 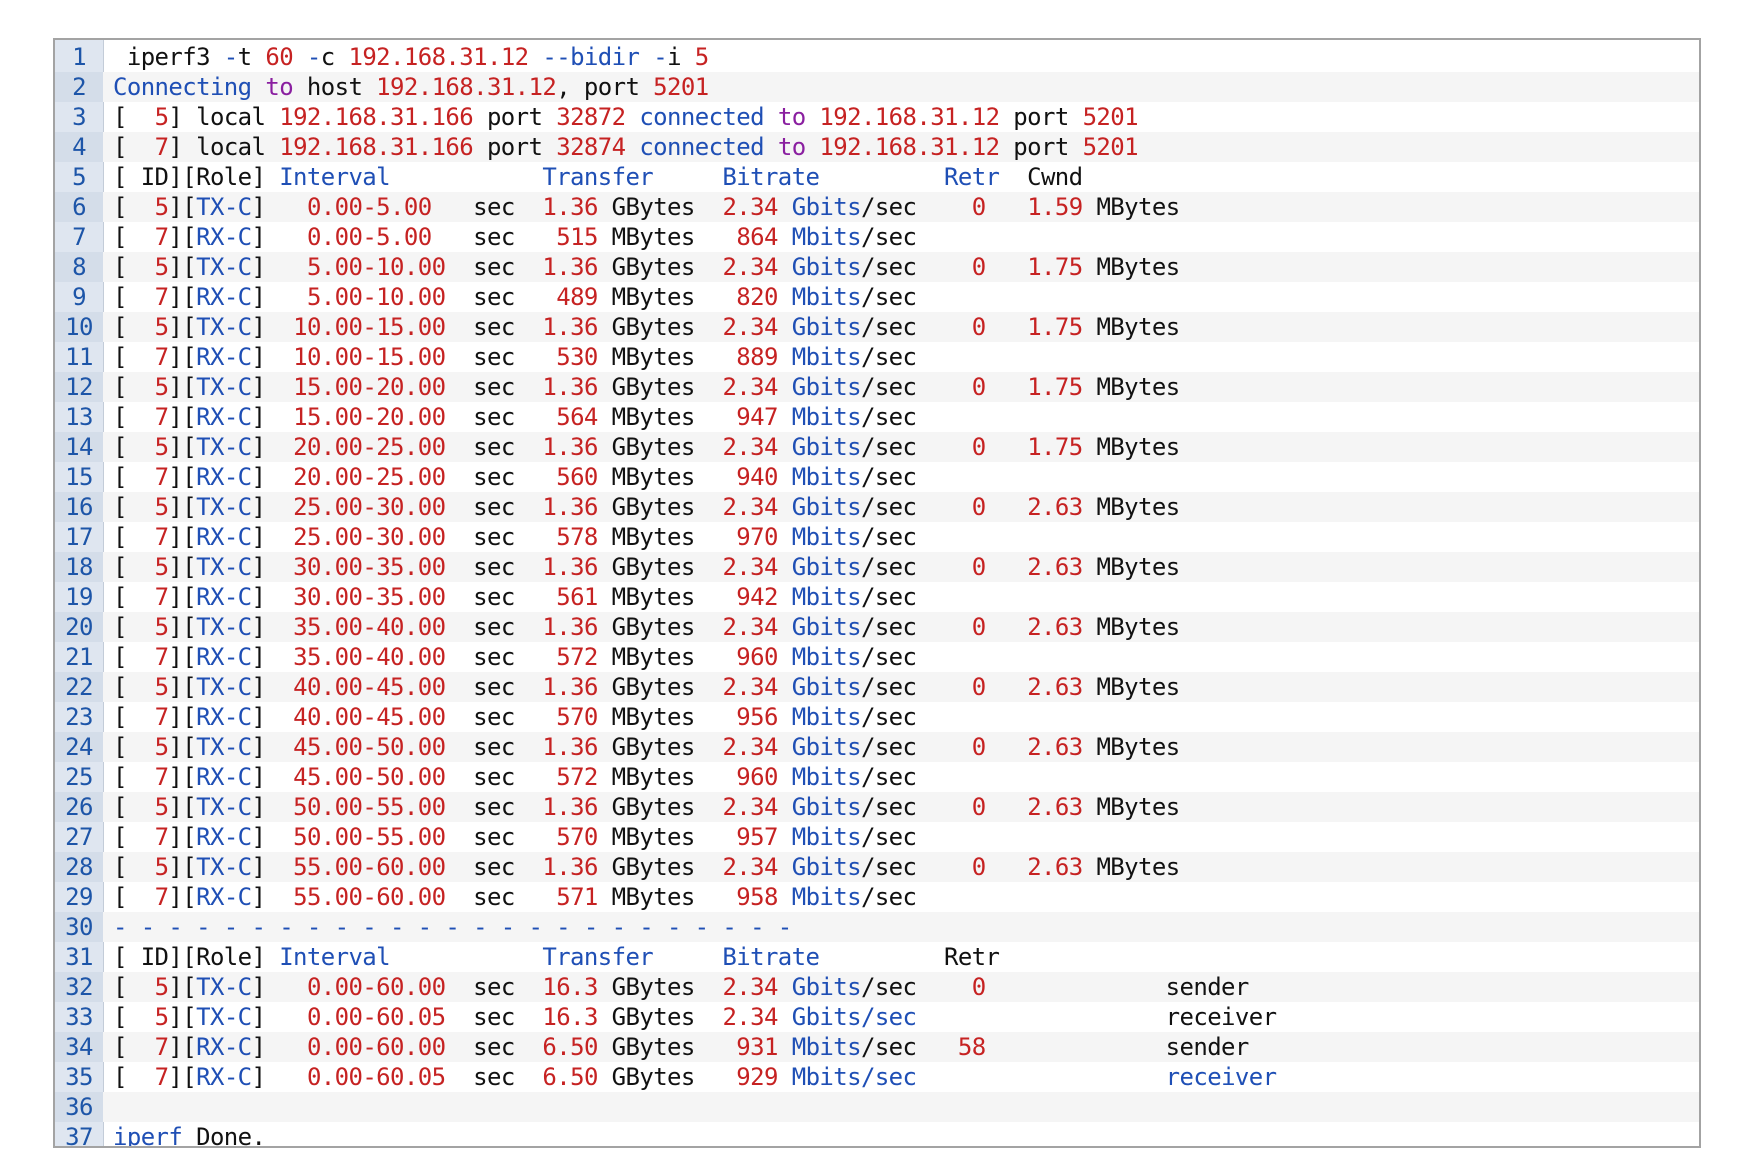 I want to click on code-token: 5.00-10.00, so click(x=376, y=297).